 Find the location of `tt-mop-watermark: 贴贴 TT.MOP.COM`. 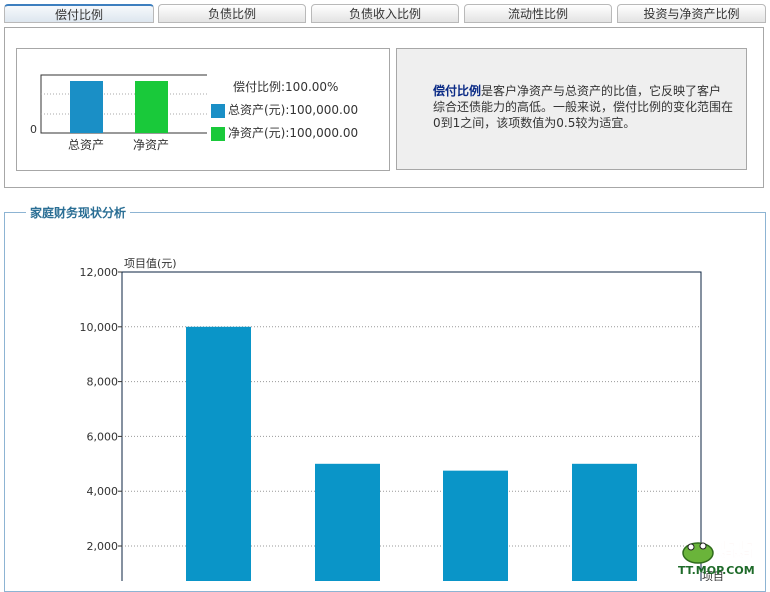

tt-mop-watermark: 贴贴 TT.MOP.COM is located at coordinates (716, 558).